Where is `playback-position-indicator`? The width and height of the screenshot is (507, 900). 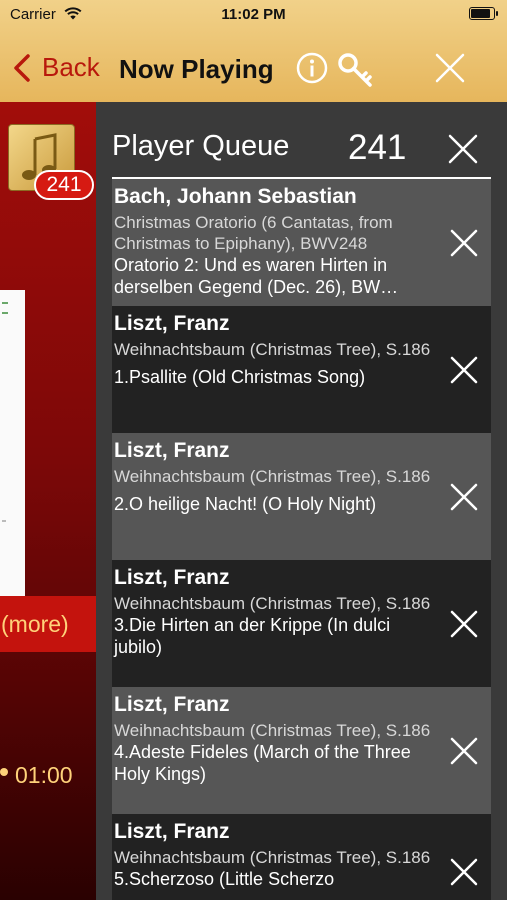 playback-position-indicator is located at coordinates (4, 772).